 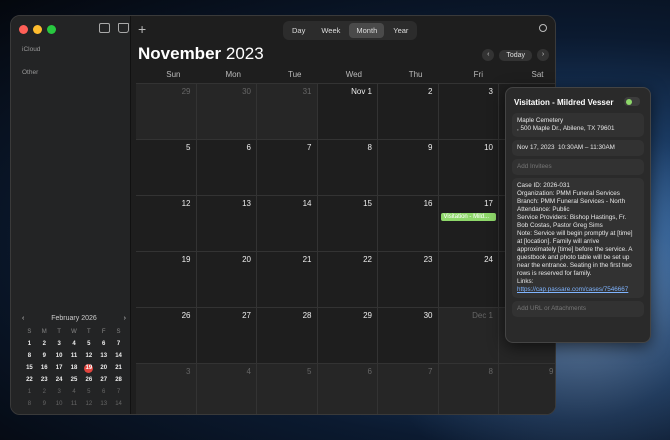 What do you see at coordinates (468, 168) in the screenshot?
I see `day-cell: 10` at bounding box center [468, 168].